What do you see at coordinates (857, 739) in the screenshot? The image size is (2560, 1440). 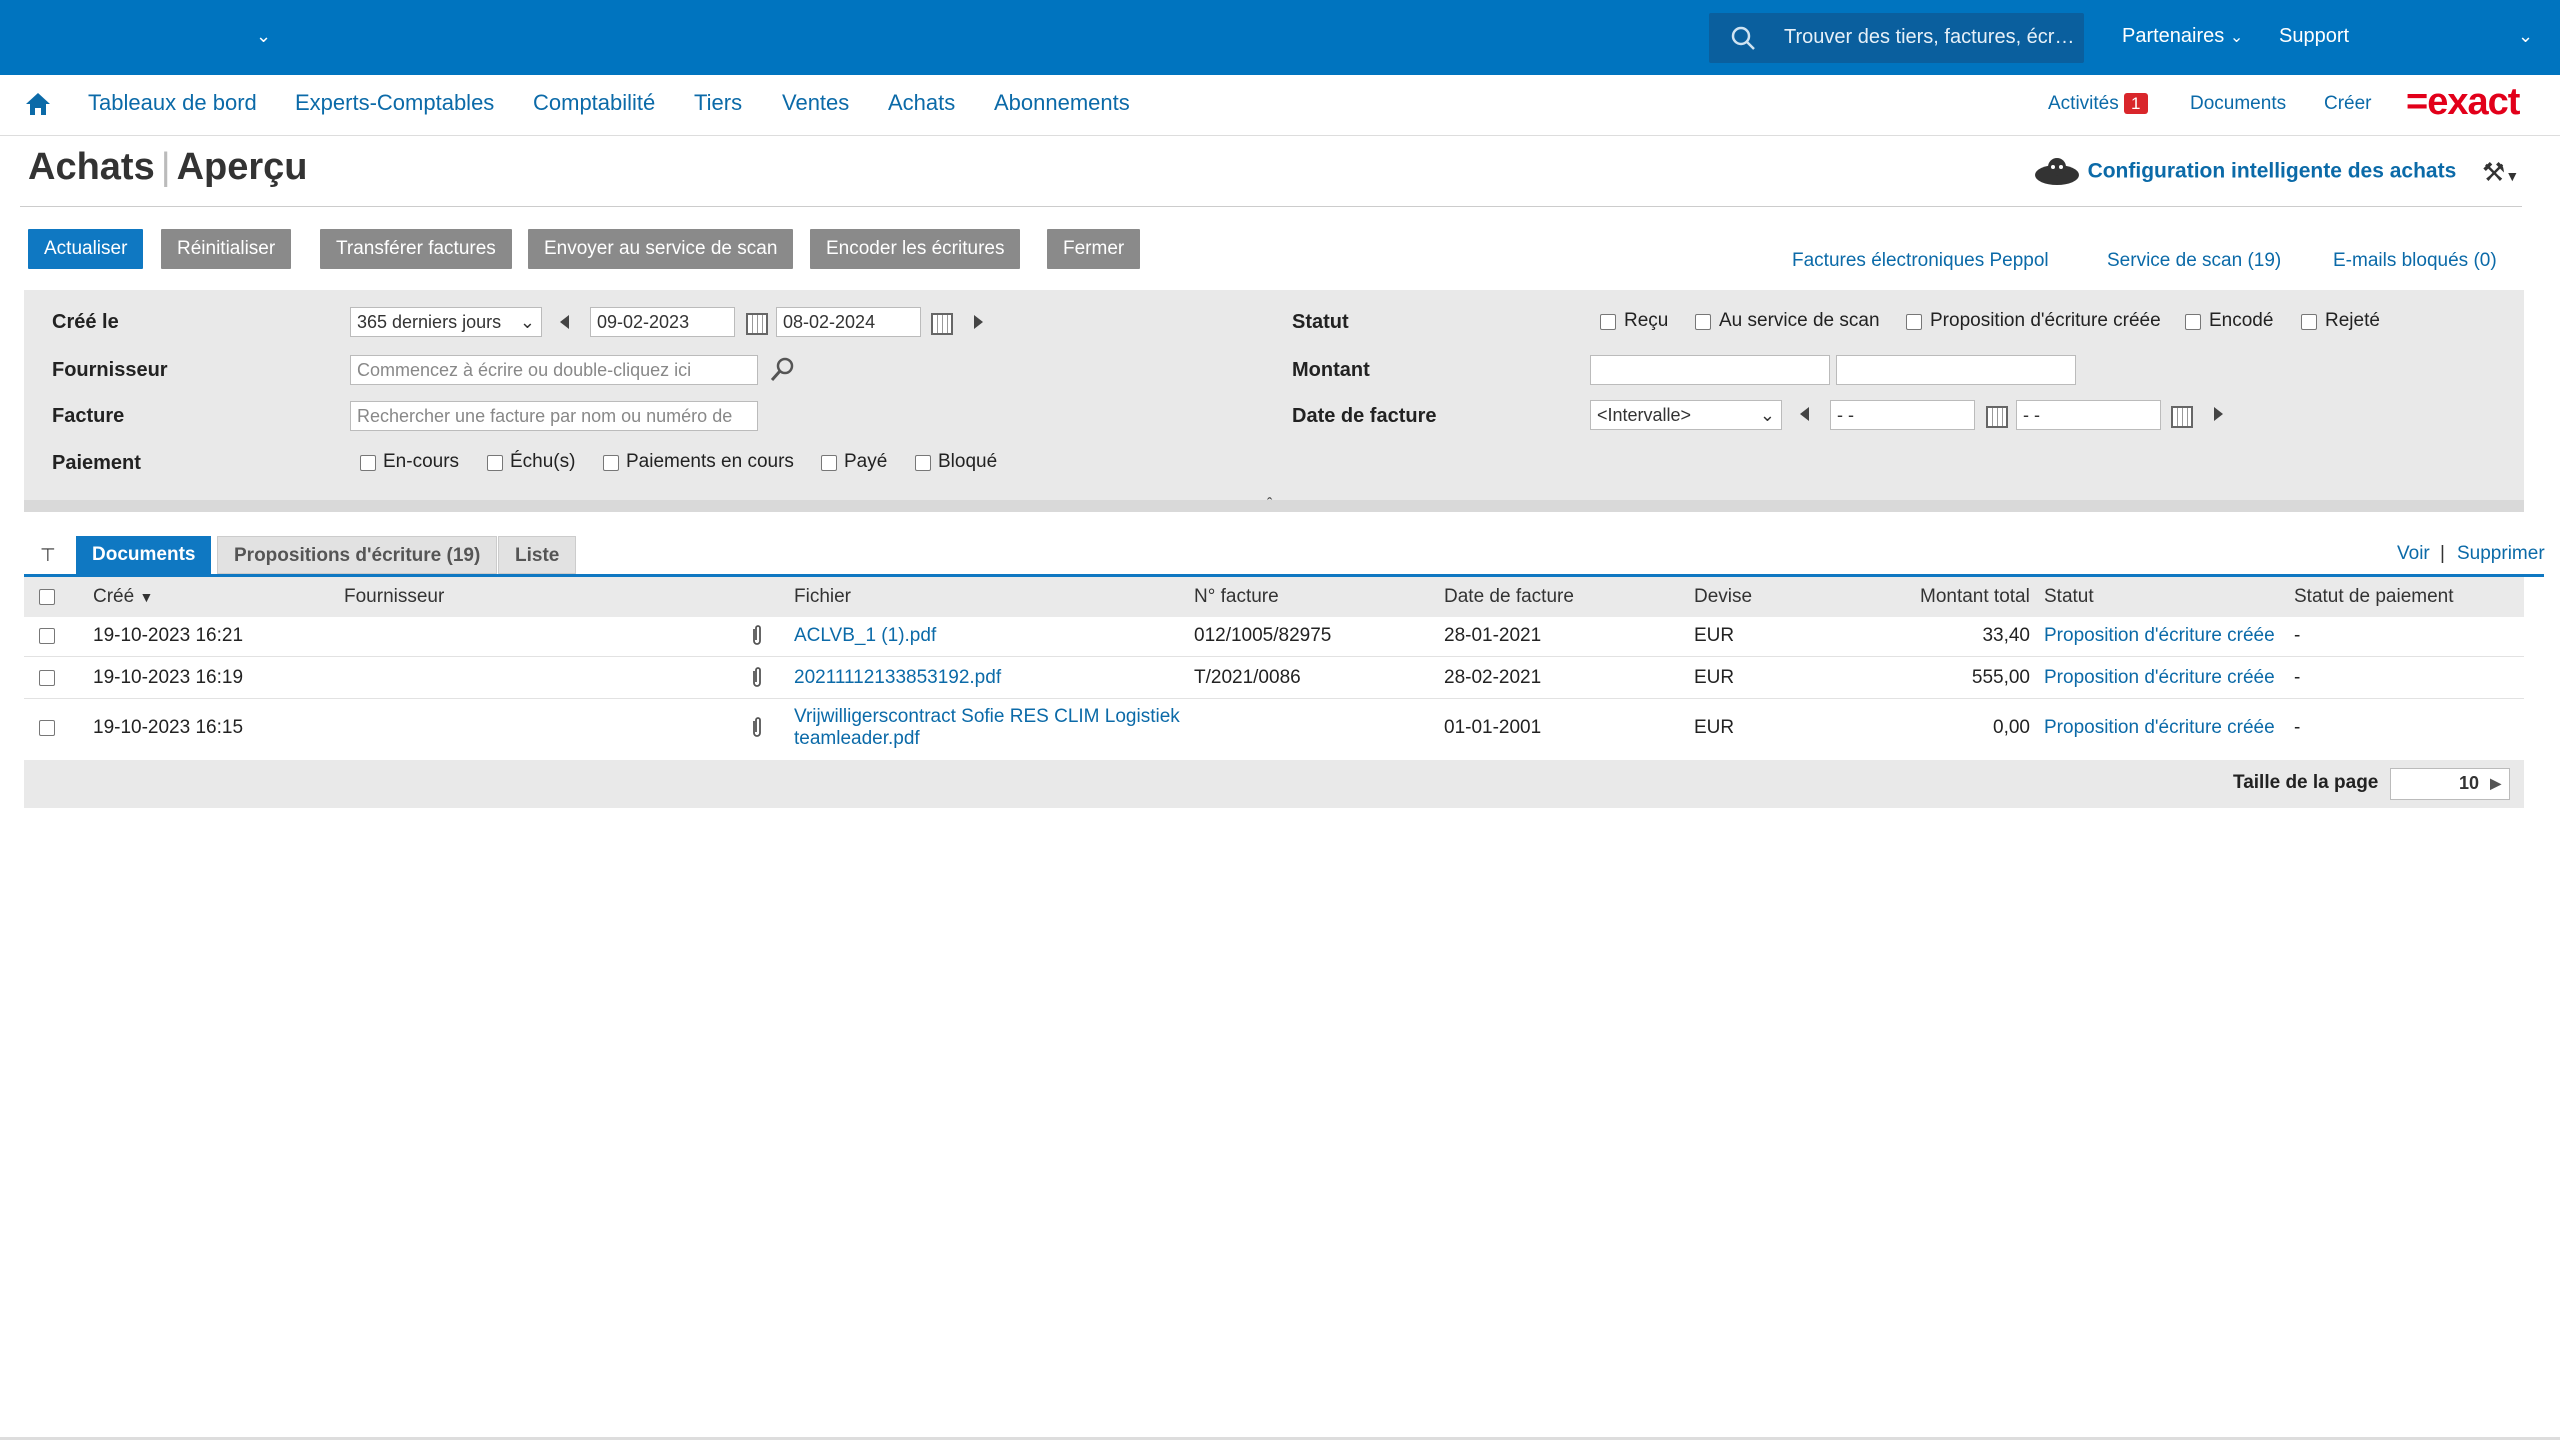 I see `row-file-link-continued: teamleader.pdf` at bounding box center [857, 739].